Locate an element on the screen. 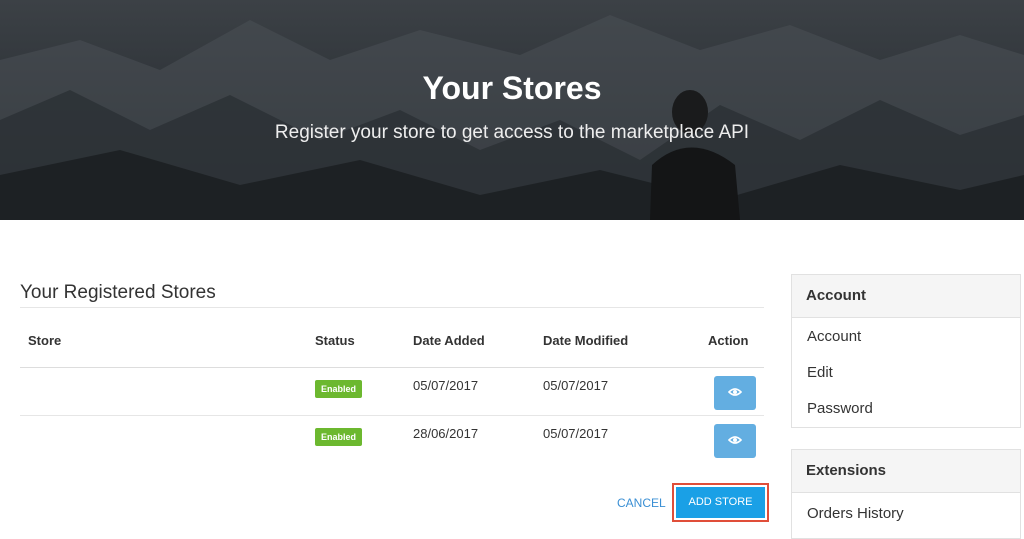  sidebar-item-account: Account is located at coordinates (906, 337).